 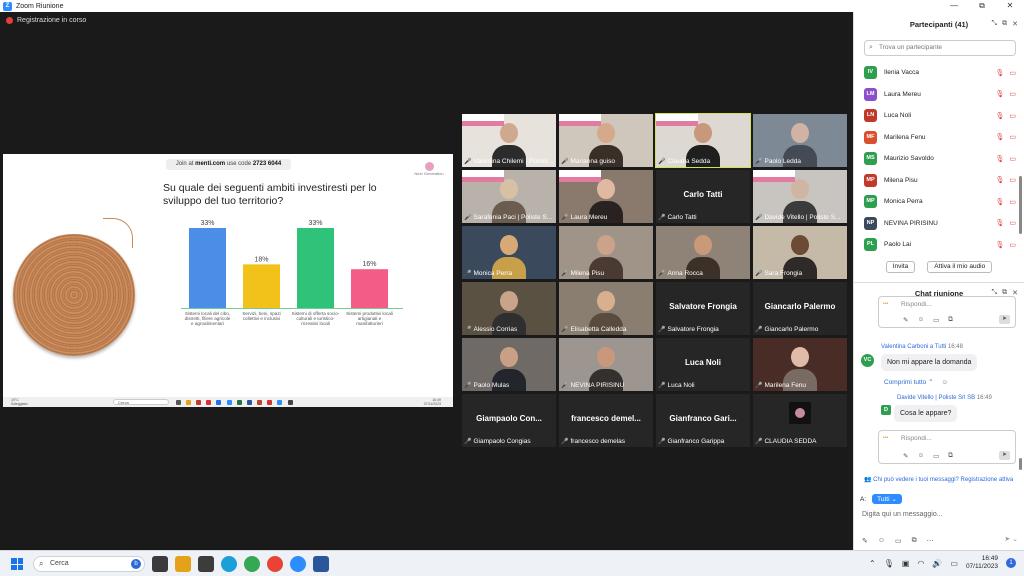 What do you see at coordinates (1004, 24) in the screenshot?
I see `popout-icon: ⧉` at bounding box center [1004, 24].